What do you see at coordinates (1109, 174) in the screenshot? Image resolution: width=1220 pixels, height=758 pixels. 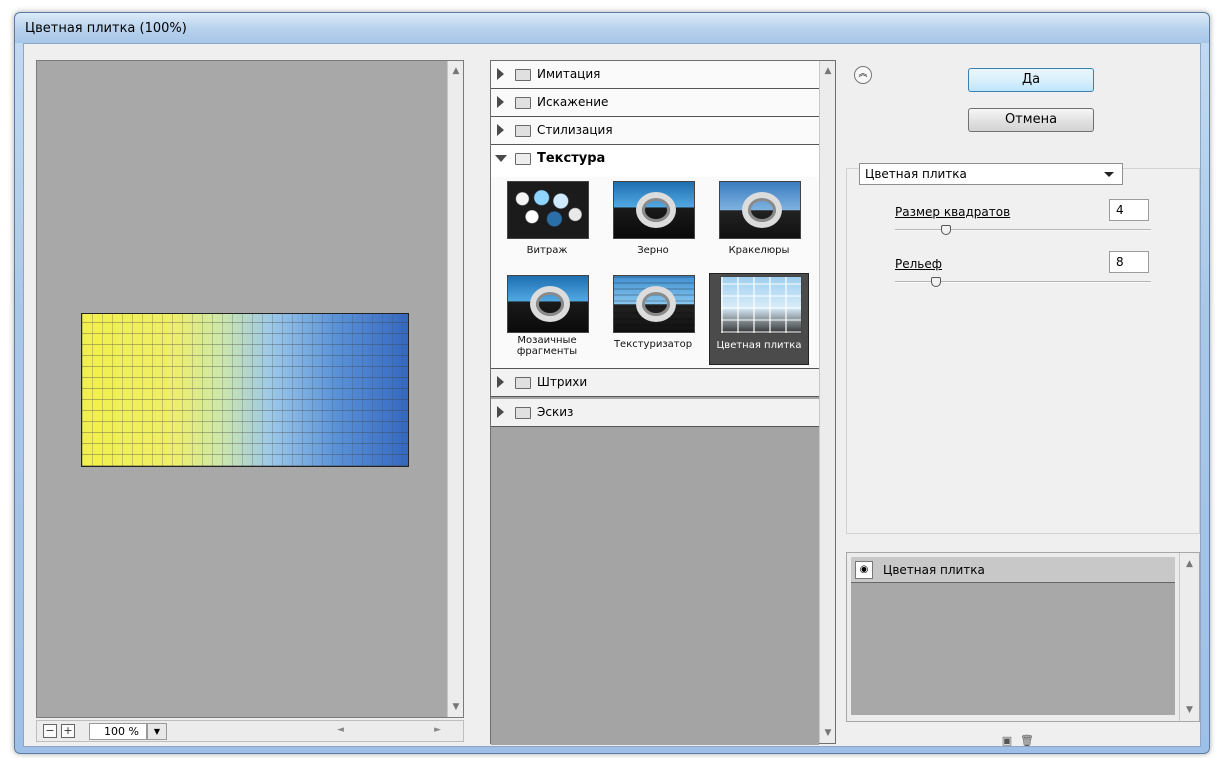 I see `chevron-down-icon` at bounding box center [1109, 174].